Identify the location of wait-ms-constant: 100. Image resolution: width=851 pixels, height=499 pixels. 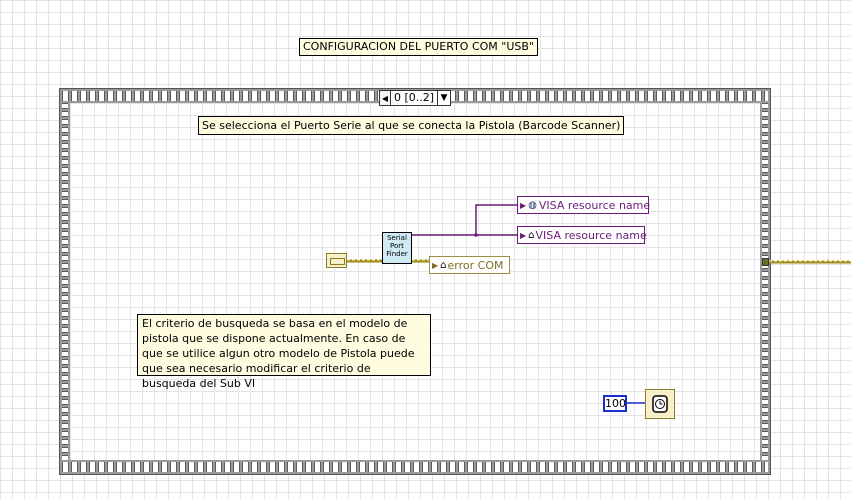
(615, 403).